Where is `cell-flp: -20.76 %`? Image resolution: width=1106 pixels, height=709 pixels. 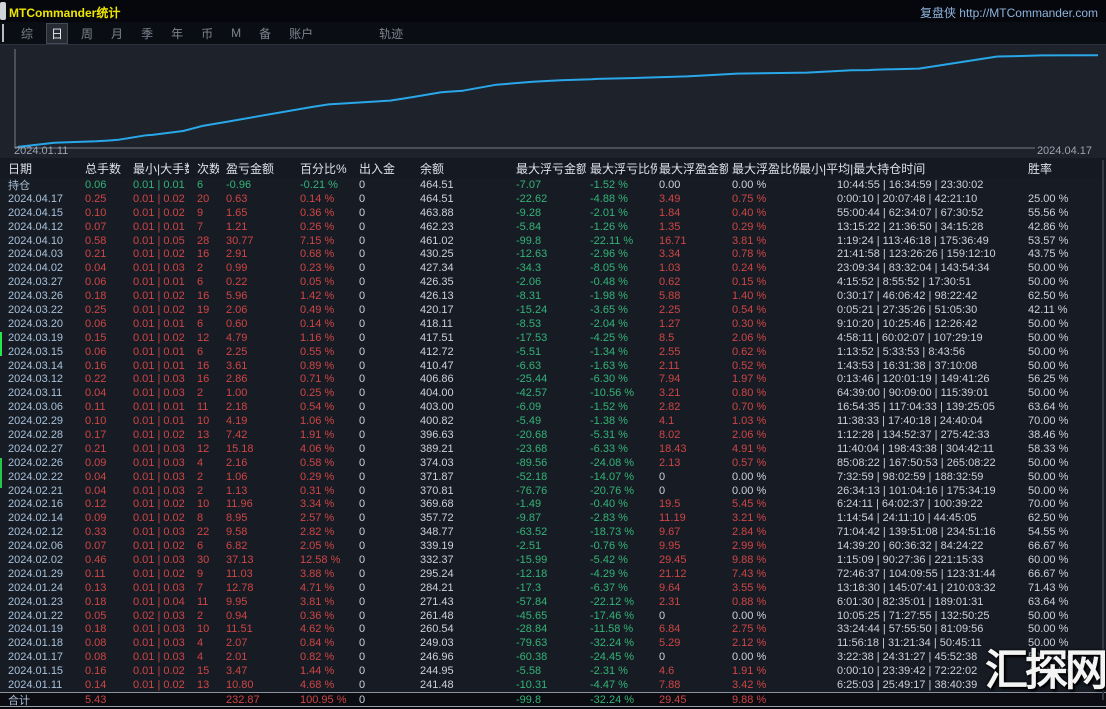 cell-flp: -20.76 % is located at coordinates (612, 490).